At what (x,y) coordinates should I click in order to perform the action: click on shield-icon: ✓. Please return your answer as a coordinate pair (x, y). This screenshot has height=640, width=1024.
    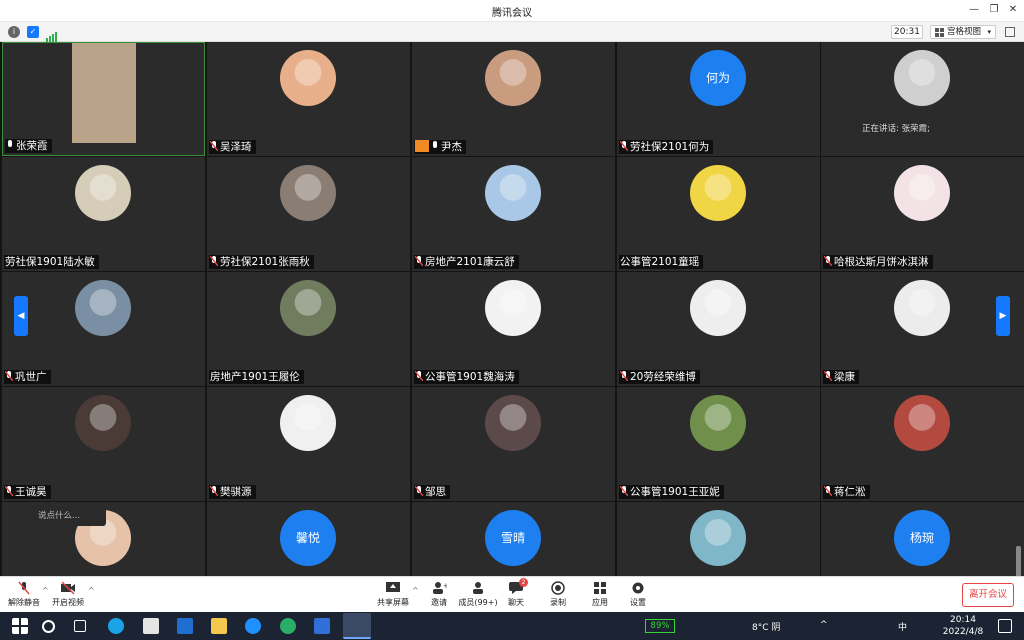
    Looking at the image, I should click on (33, 32).